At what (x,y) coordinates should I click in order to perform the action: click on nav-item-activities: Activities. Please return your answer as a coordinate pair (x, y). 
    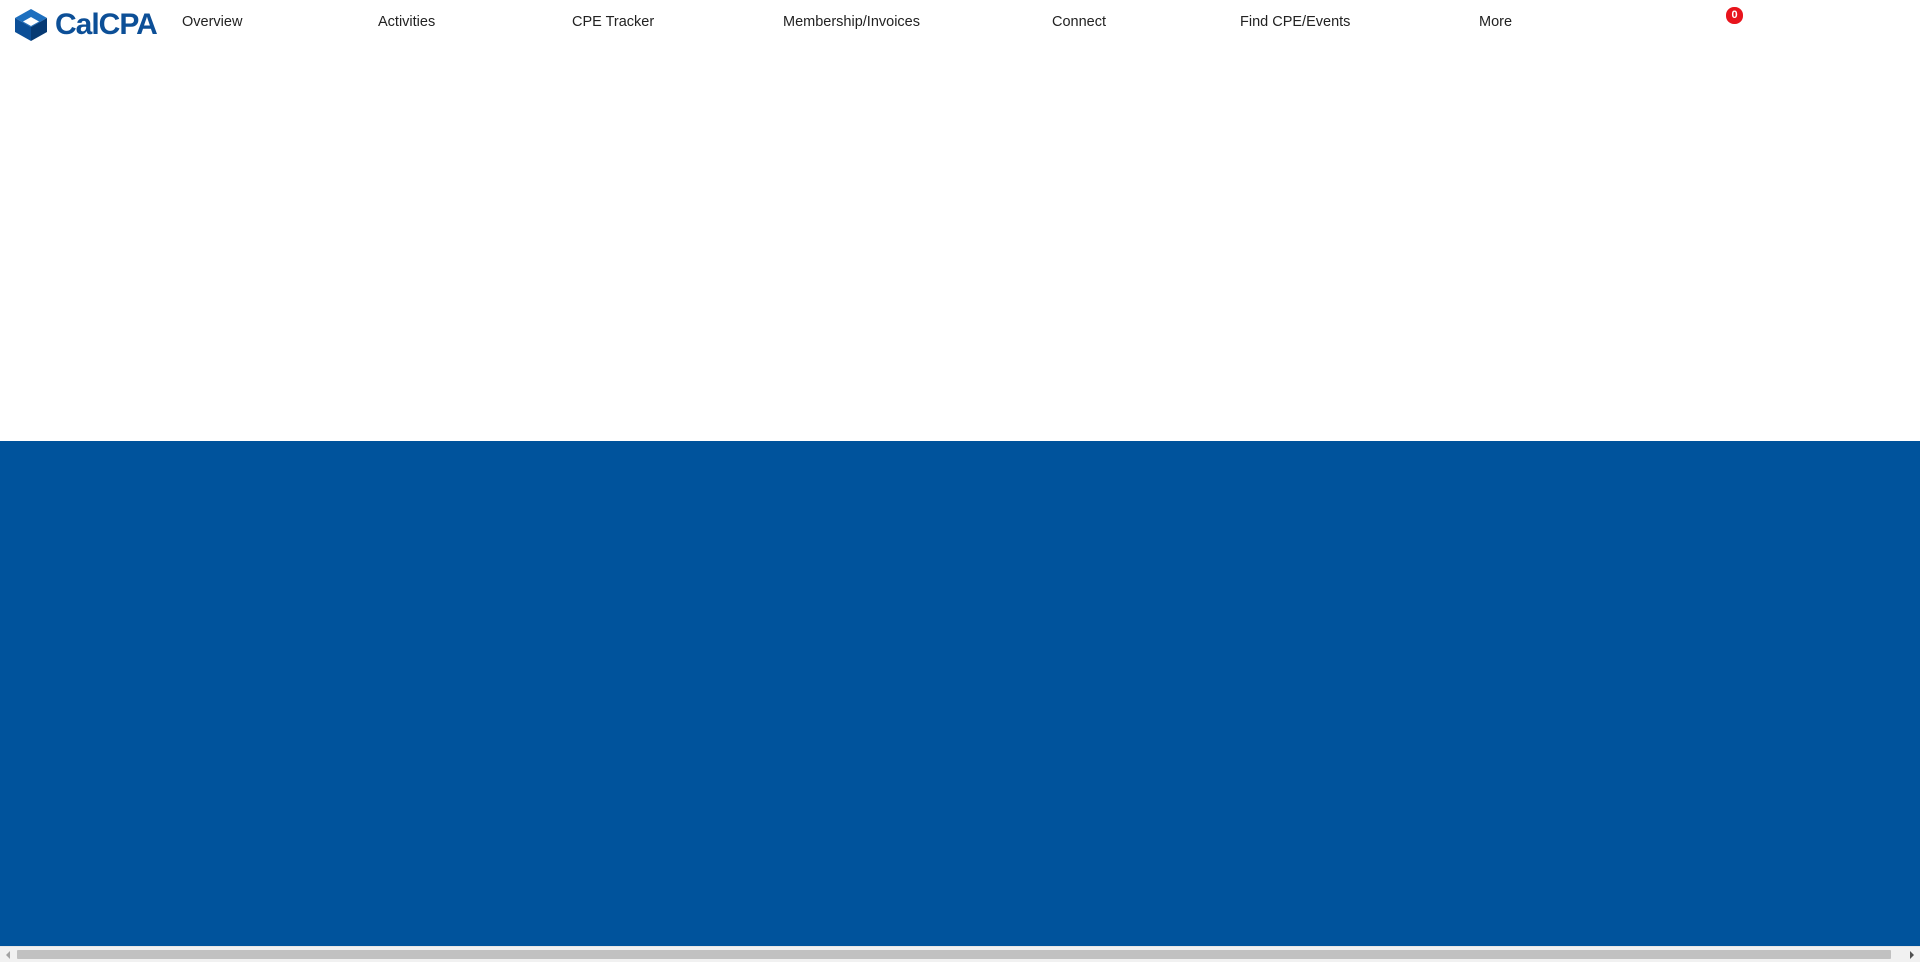
    Looking at the image, I should click on (406, 22).